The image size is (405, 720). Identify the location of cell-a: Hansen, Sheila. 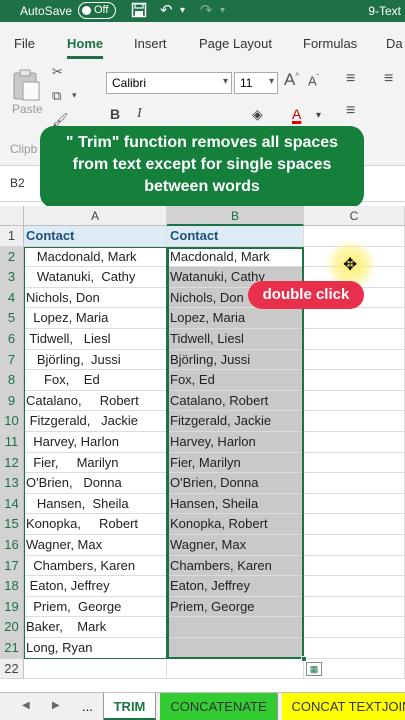
(95, 504).